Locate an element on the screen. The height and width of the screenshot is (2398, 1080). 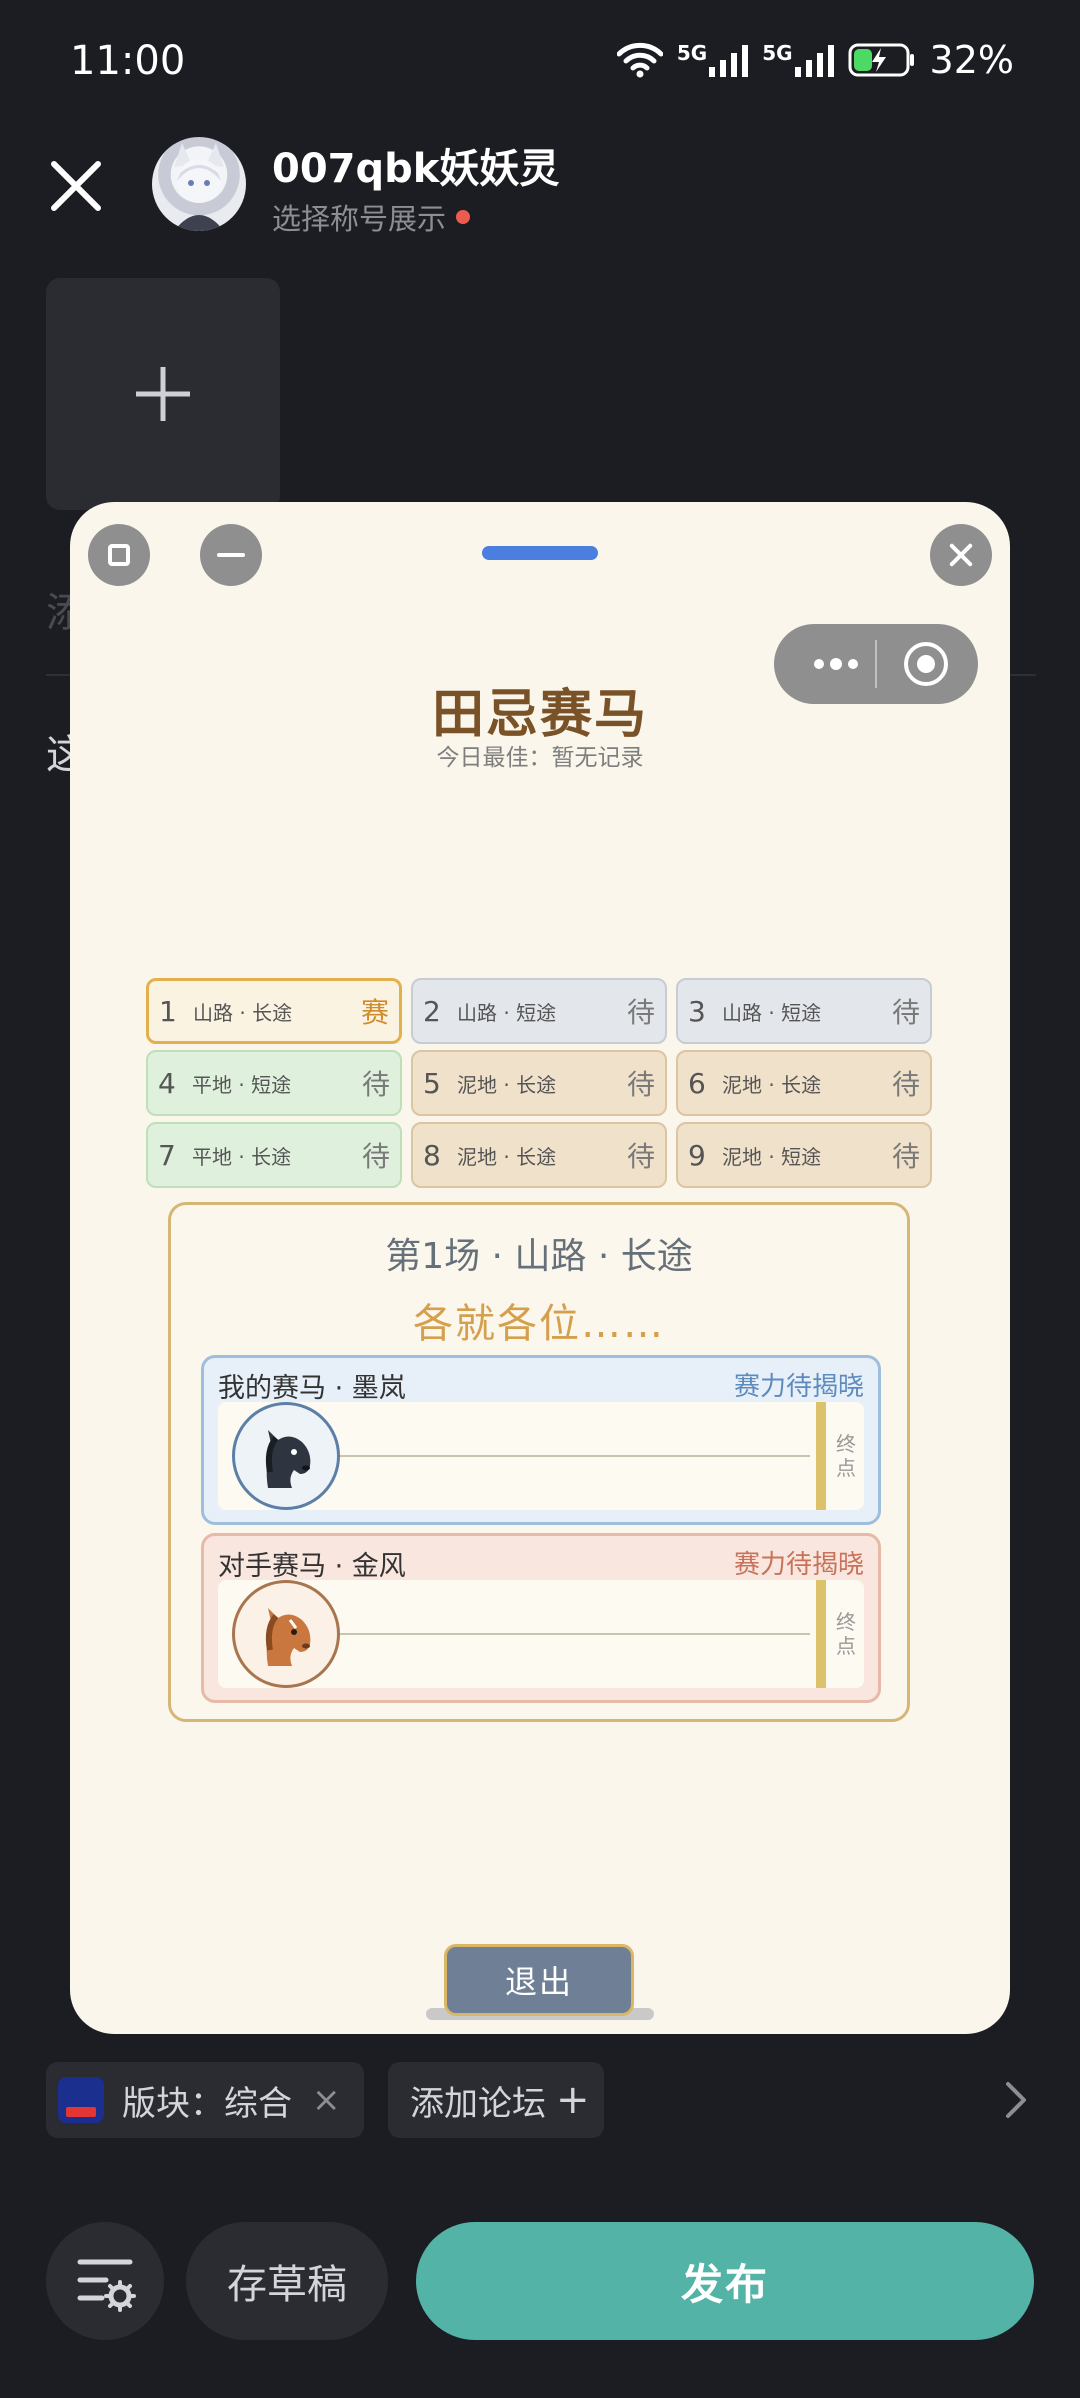
status-bar: 11:00 5G 5G 32% is located at coordinates (540, 65).